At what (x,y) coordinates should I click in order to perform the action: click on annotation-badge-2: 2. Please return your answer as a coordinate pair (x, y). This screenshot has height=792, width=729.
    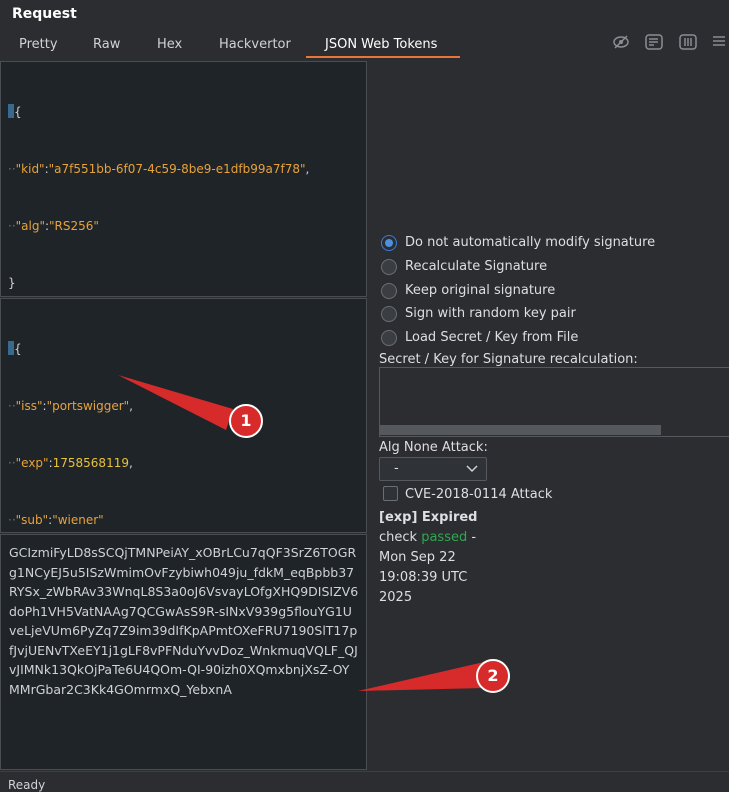
    Looking at the image, I should click on (493, 676).